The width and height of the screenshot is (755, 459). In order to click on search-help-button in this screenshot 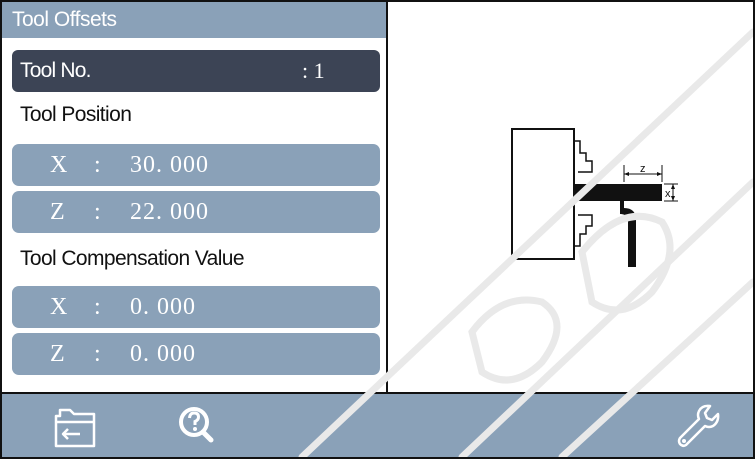, I will do `click(197, 427)`.